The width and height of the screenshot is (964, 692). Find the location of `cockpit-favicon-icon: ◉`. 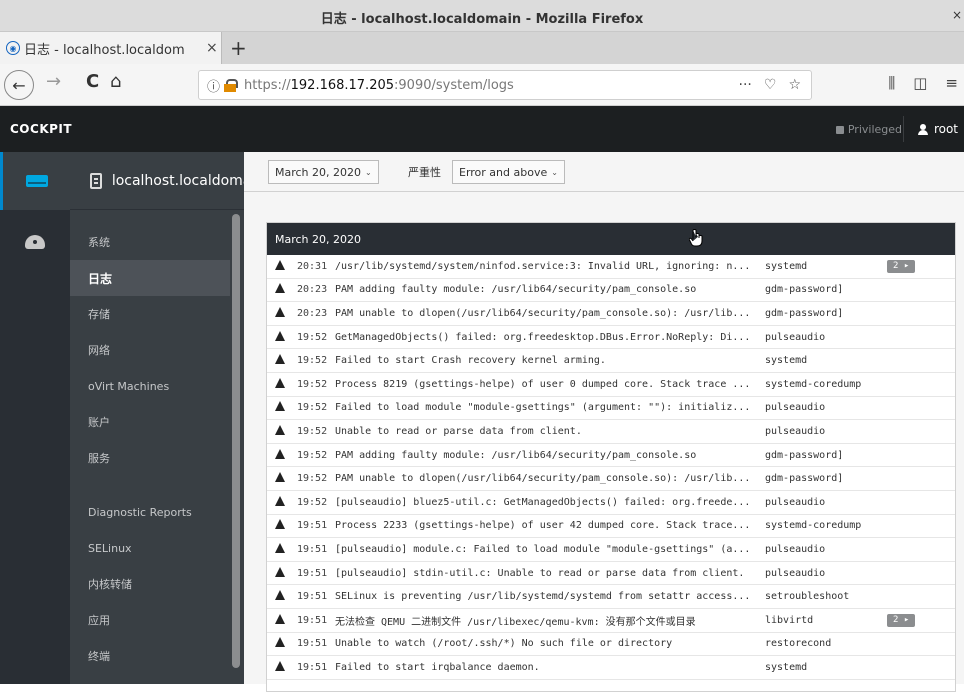

cockpit-favicon-icon: ◉ is located at coordinates (13, 48).